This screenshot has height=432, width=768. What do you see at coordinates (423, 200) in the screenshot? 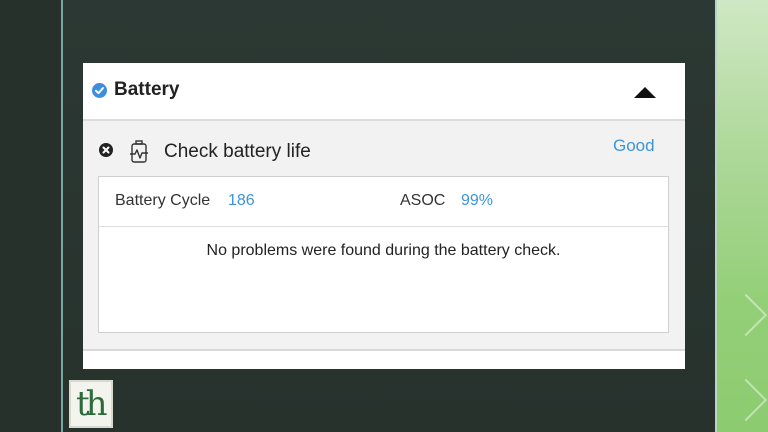
I see `asoc-label: ASOC` at bounding box center [423, 200].